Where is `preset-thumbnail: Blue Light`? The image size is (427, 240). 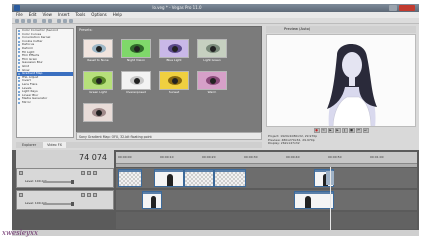
preset-thumbnail: Blue Light is located at coordinates (174, 51).